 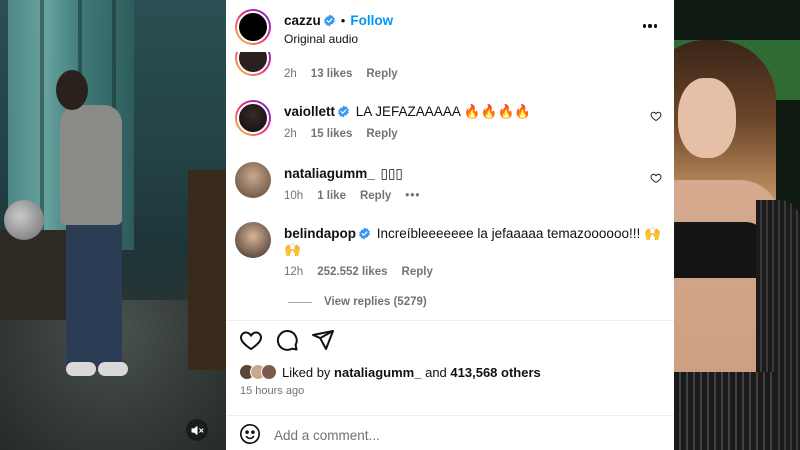 I want to click on kettle, so click(x=24, y=220).